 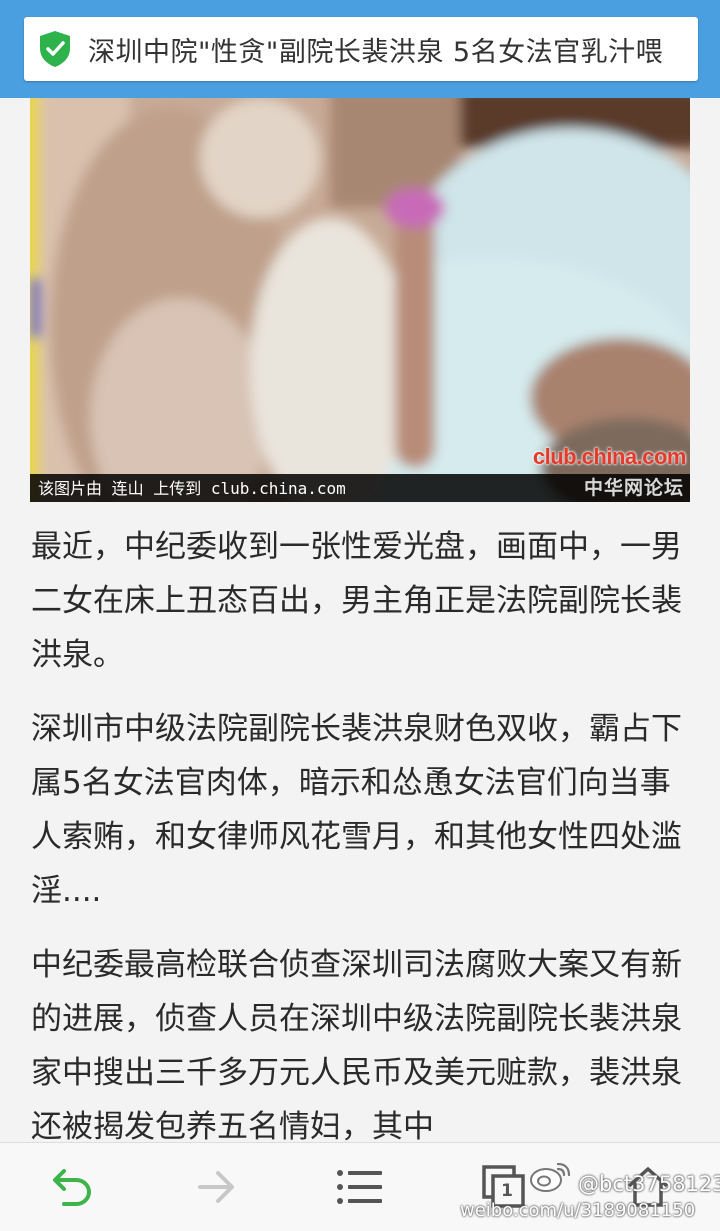 I want to click on forward-arrow-icon, so click(x=216, y=1187).